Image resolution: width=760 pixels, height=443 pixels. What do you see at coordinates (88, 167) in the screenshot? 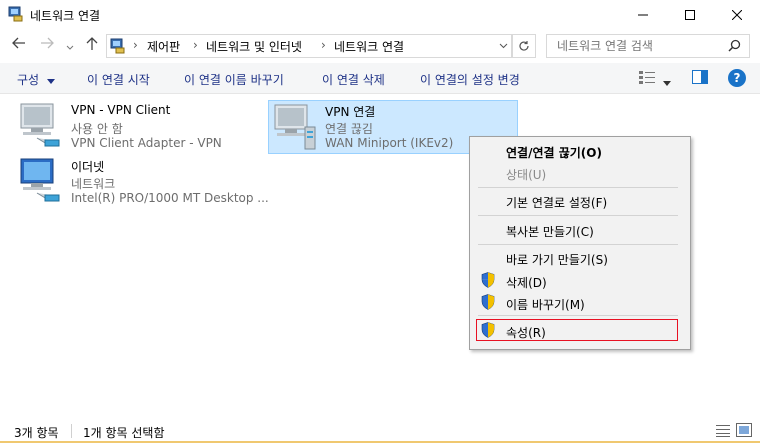
I see `item-name: 이더넷` at bounding box center [88, 167].